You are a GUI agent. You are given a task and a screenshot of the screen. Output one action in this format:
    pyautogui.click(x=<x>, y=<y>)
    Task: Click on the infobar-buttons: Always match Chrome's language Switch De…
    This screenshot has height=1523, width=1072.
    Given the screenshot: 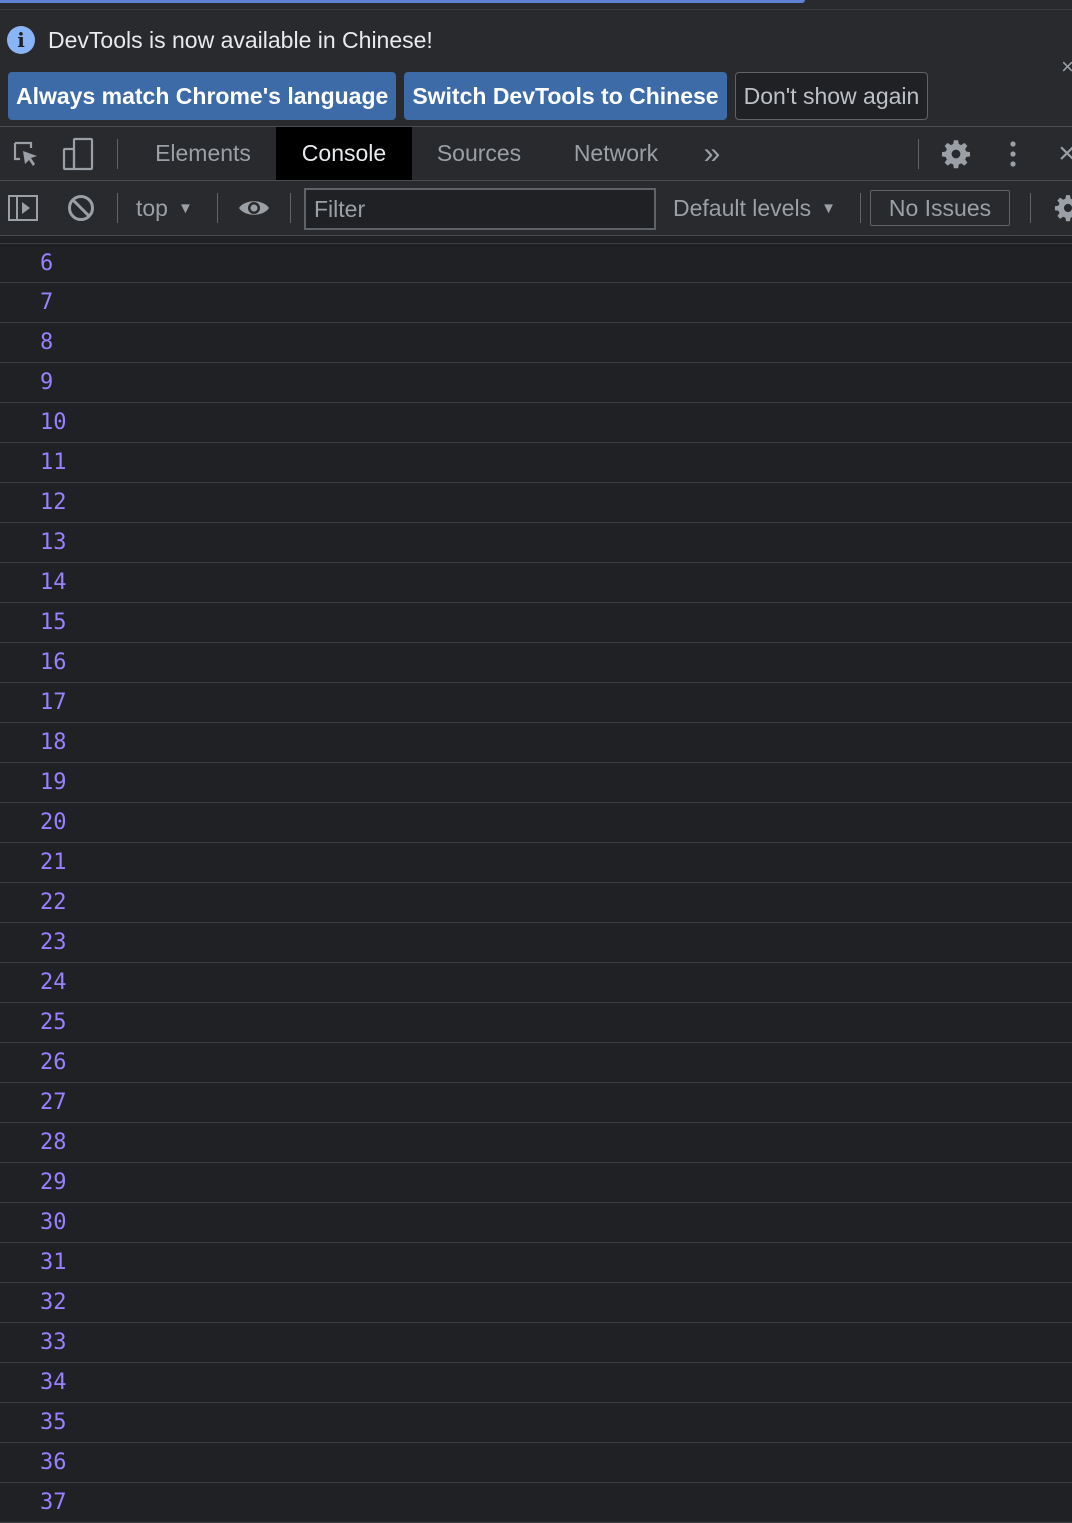 What is the action you would take?
    pyautogui.click(x=472, y=96)
    